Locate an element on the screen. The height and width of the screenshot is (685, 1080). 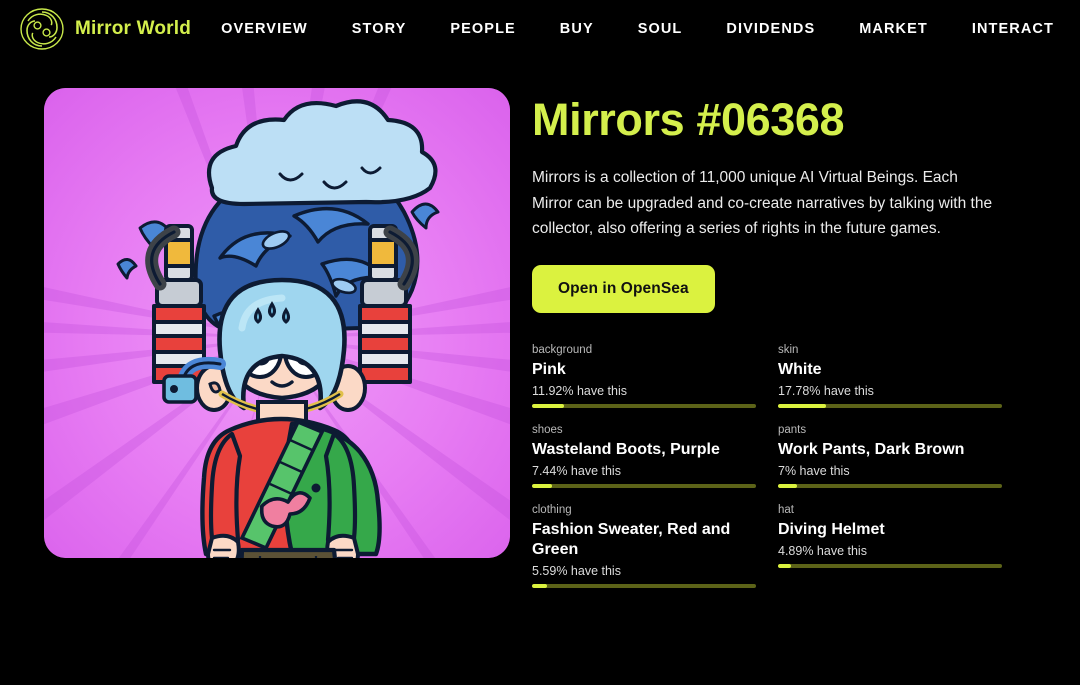
attribute-type: shoes is located at coordinates (547, 429).